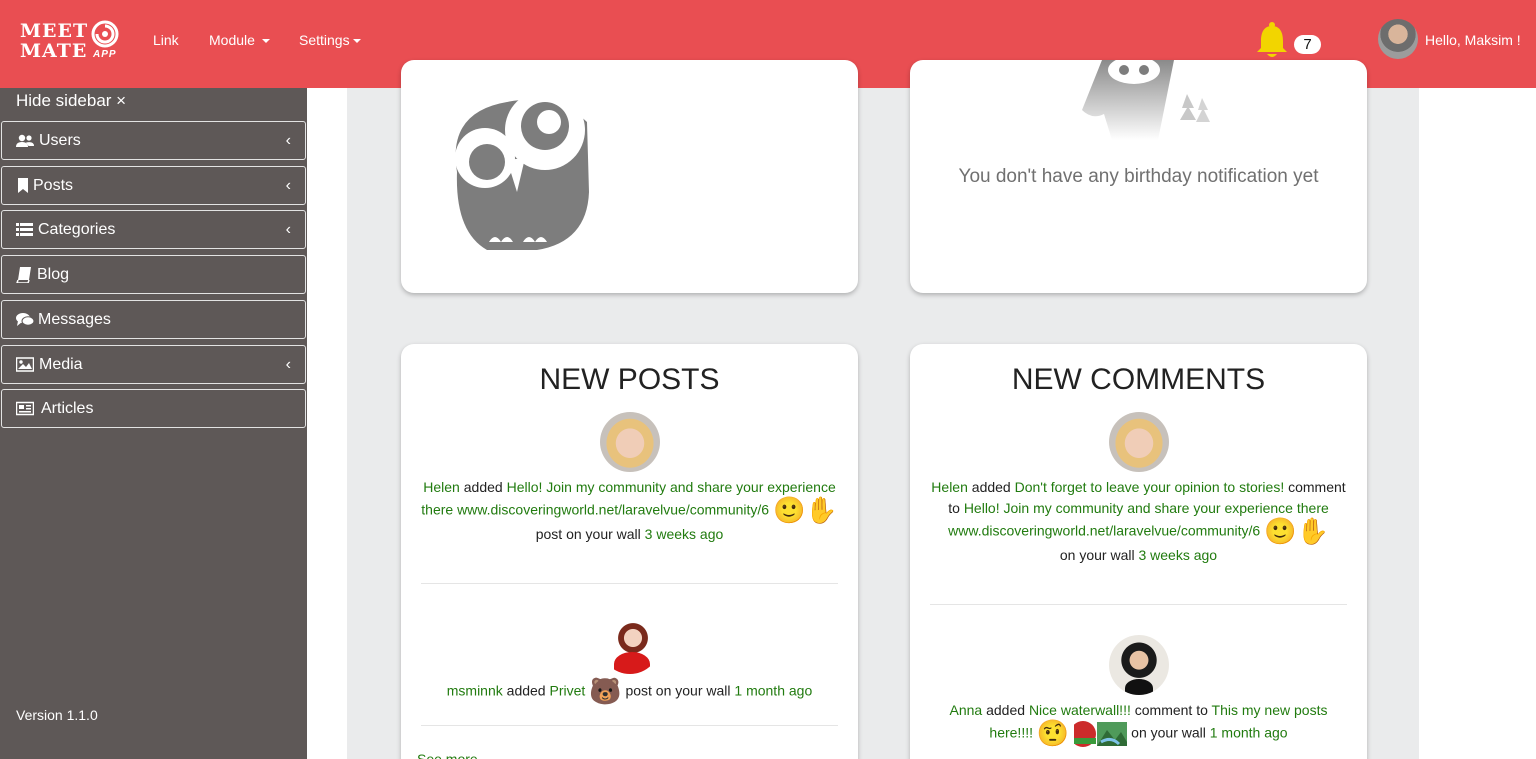  What do you see at coordinates (60, 140) in the screenshot?
I see `sidebar-item-label: Users` at bounding box center [60, 140].